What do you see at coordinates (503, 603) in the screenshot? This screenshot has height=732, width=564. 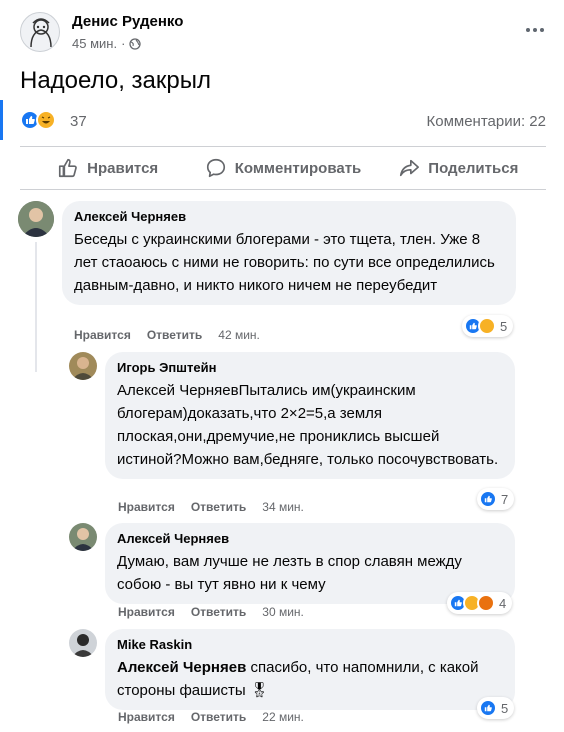 I see `reaction-count: 4` at bounding box center [503, 603].